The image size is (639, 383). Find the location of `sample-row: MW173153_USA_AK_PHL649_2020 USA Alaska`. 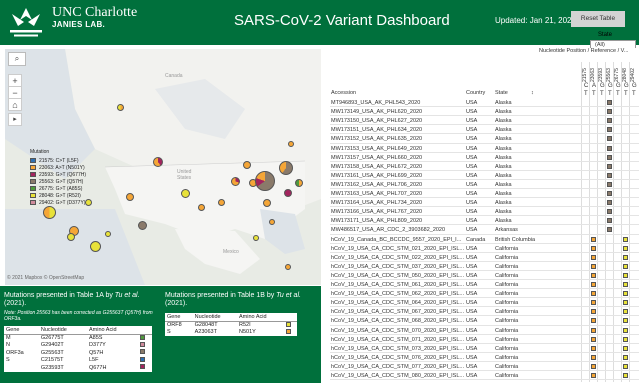

sample-row: MW173153_USA_AK_PHL649_2020 USA Alaska is located at coordinates (484, 149).